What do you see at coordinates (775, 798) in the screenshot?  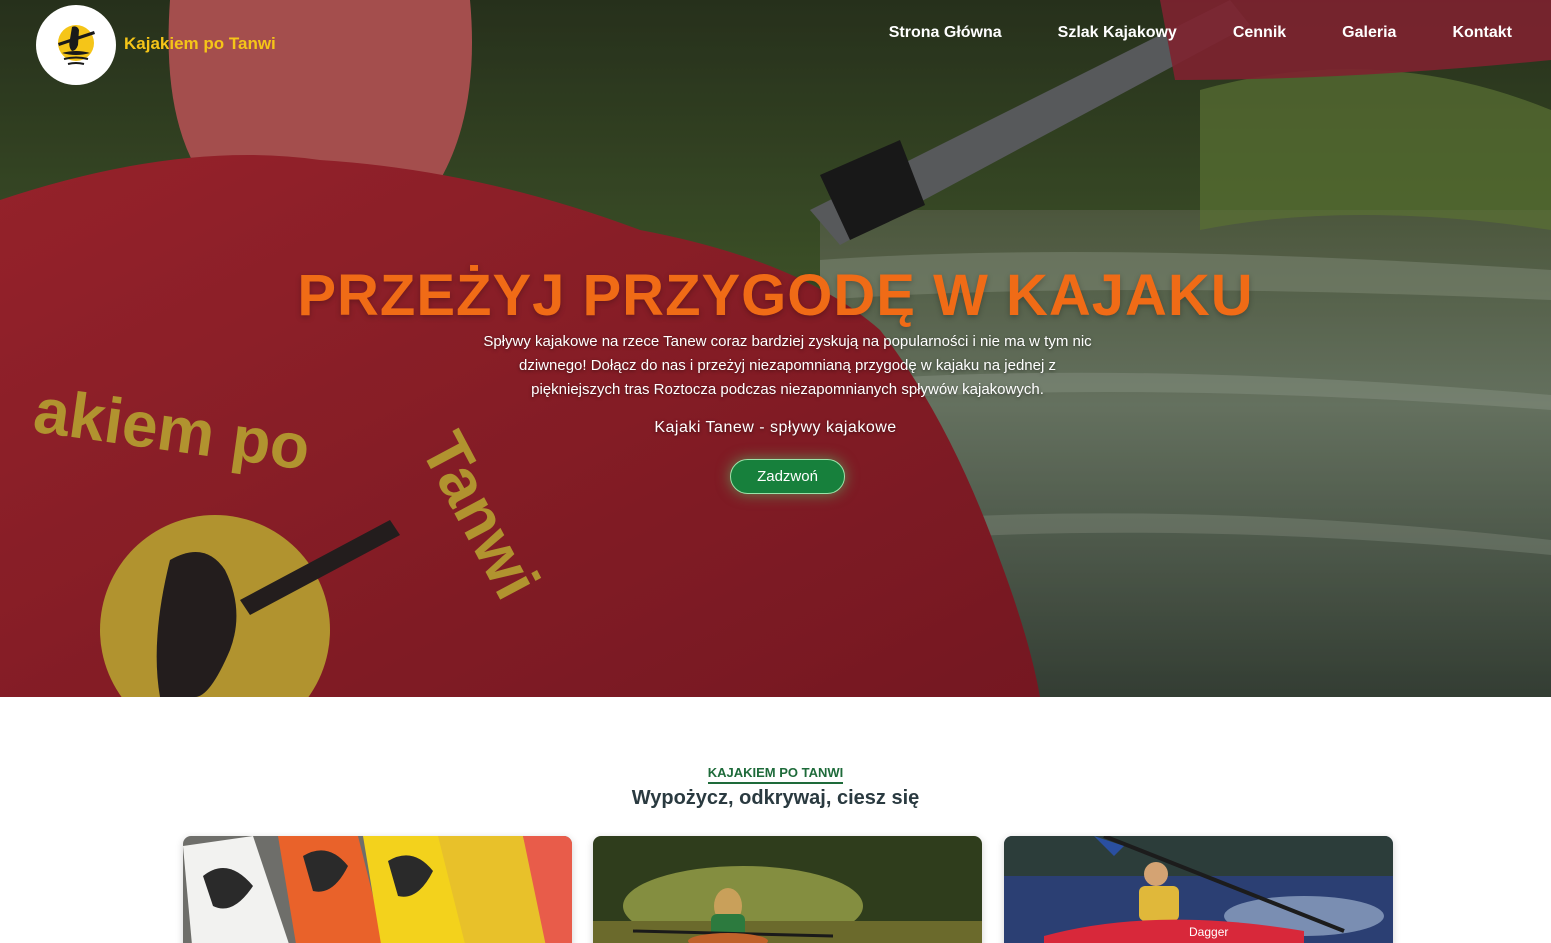 I see `section-title: Wypożycz, odkrywaj, ciesz się` at bounding box center [775, 798].